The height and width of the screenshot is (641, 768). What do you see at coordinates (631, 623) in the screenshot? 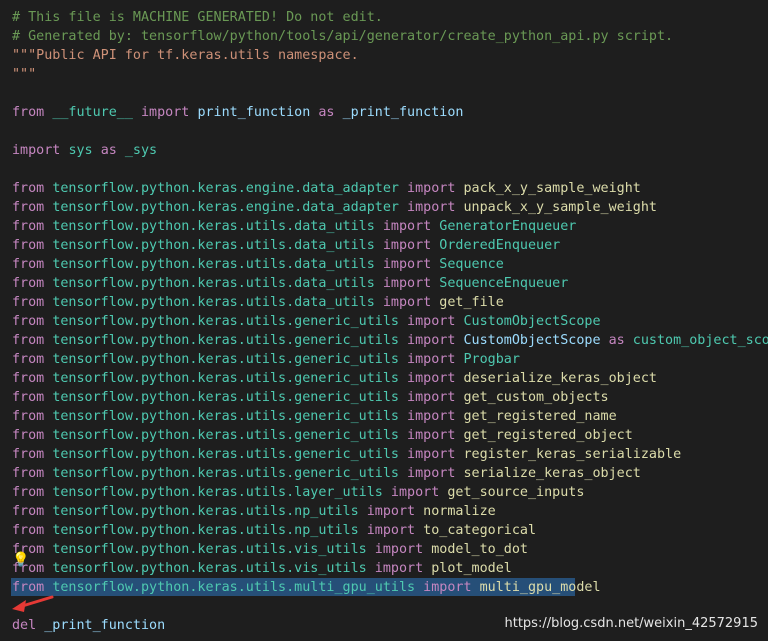
I see `watermark: https://blog.csdn.net/weixin_42572915` at bounding box center [631, 623].